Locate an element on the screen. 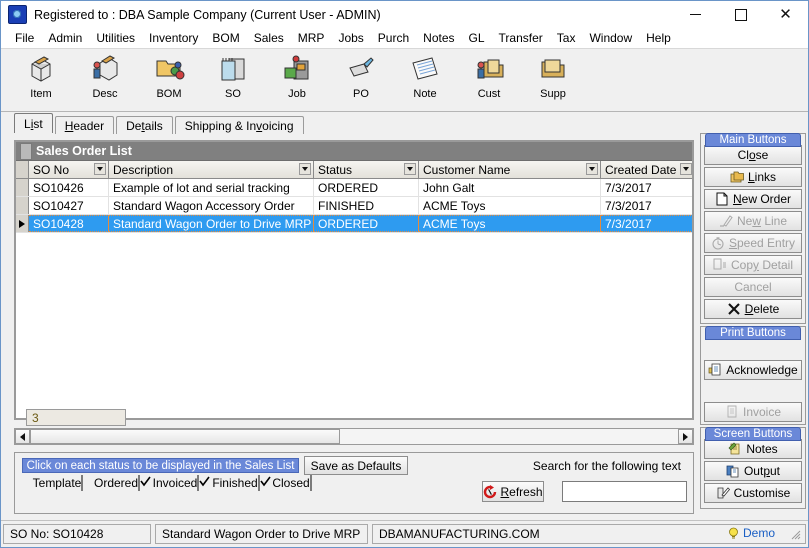 This screenshot has height=548, width=809. demo-indicator: Demo is located at coordinates (751, 533).